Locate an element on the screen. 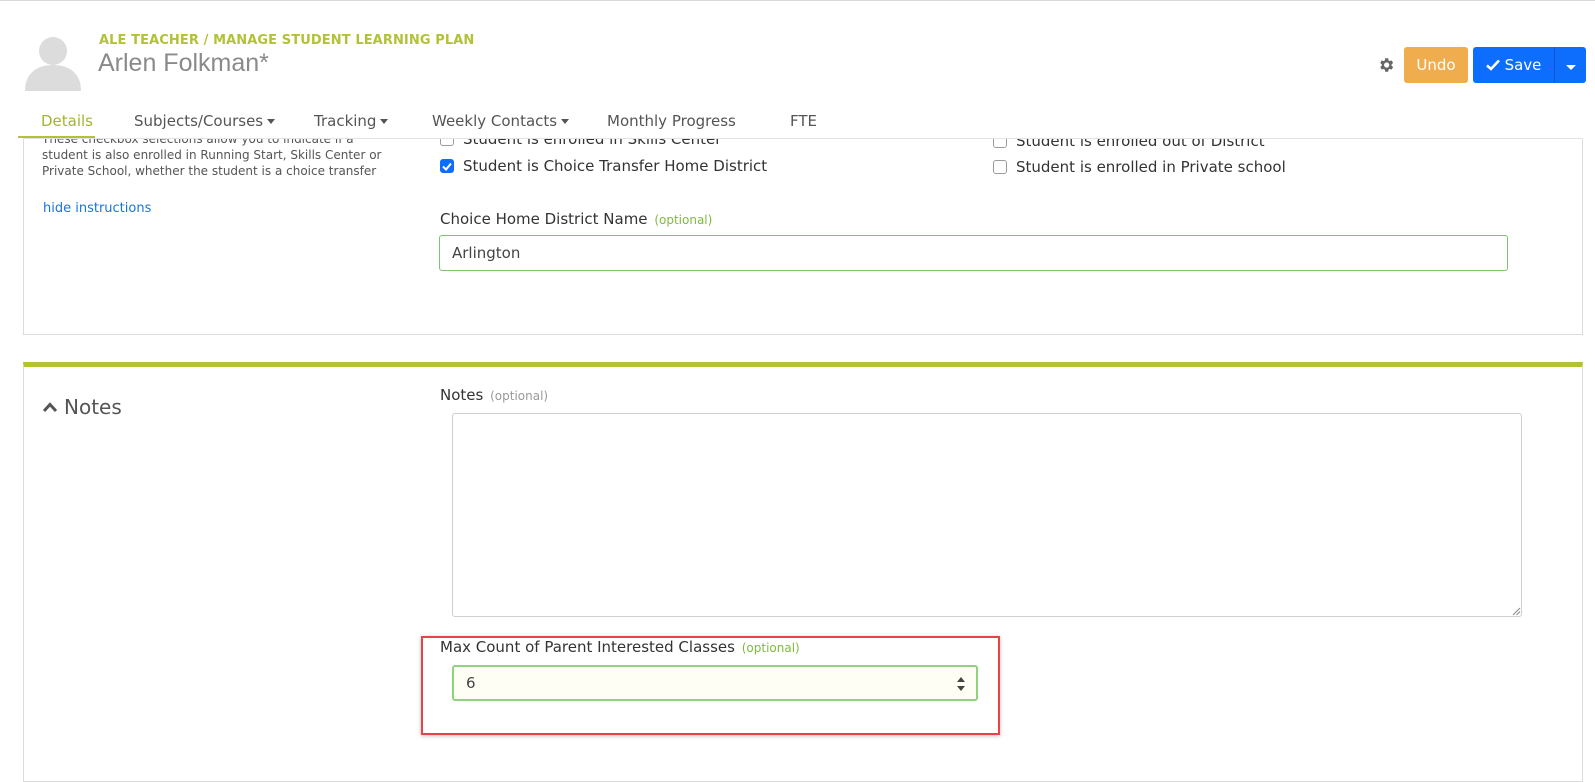 The width and height of the screenshot is (1595, 782). checkbox-row-private-school: Student is enrolled in Private school is located at coordinates (1139, 167).